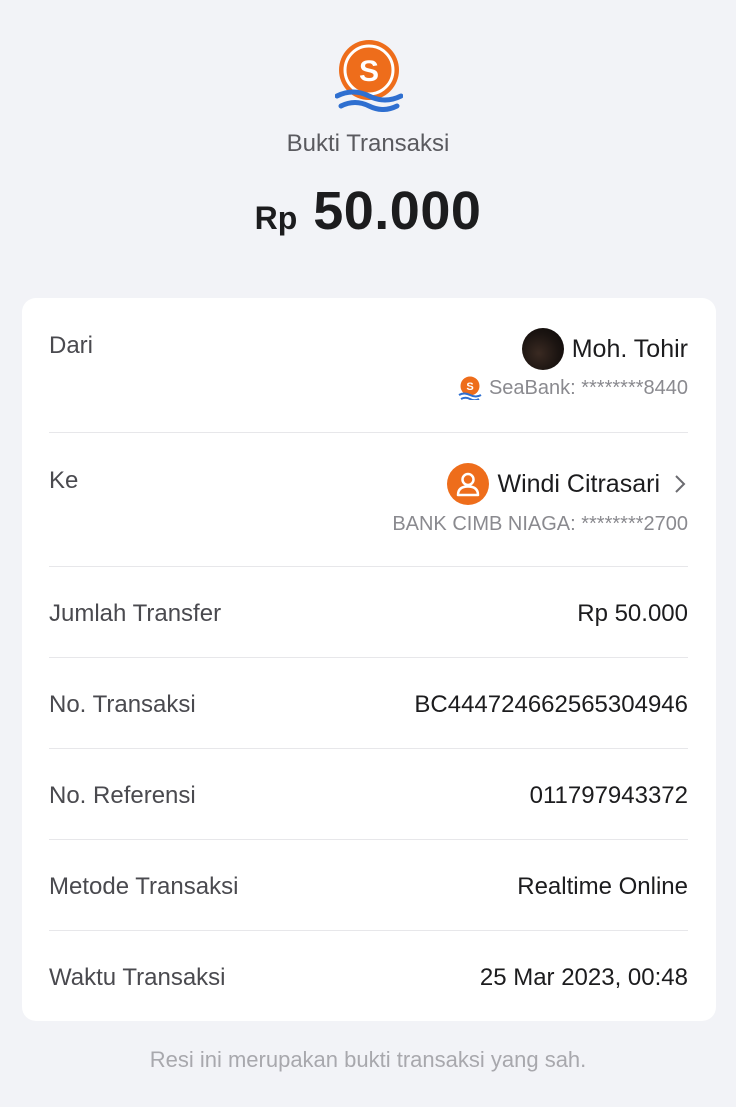 The height and width of the screenshot is (1107, 736). Describe the element at coordinates (632, 613) in the screenshot. I see `transfer-amount-value: Rp 50.000` at that location.